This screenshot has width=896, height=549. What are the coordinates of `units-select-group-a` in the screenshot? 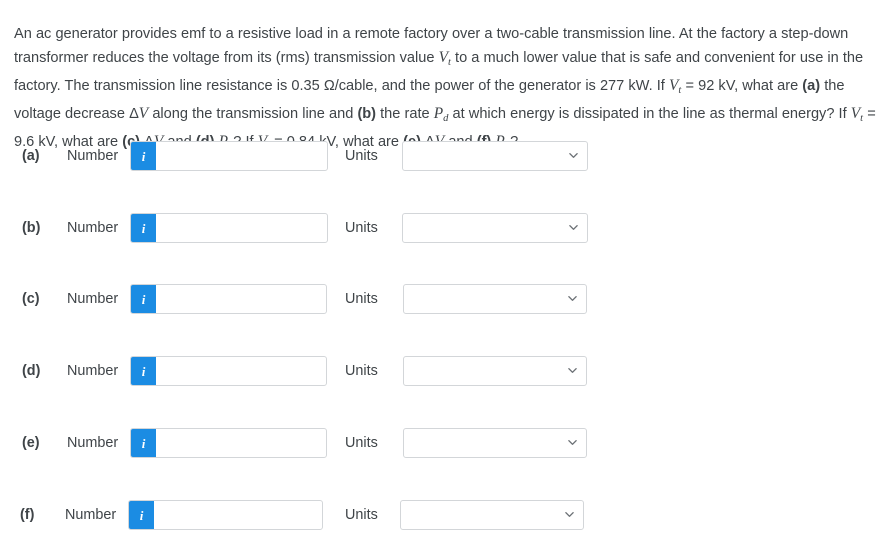 It's located at (495, 156).